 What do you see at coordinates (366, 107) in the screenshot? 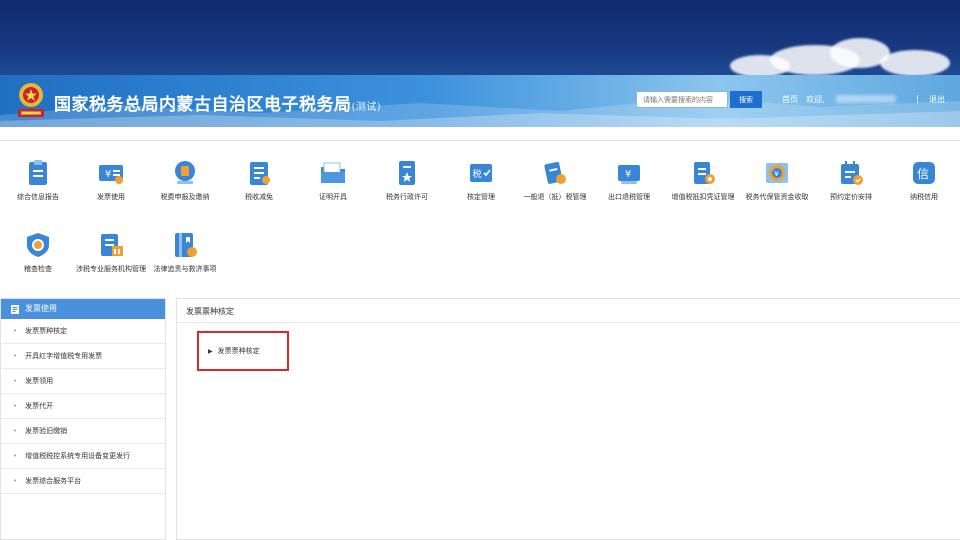
I see `test-tag: (测试)` at bounding box center [366, 107].